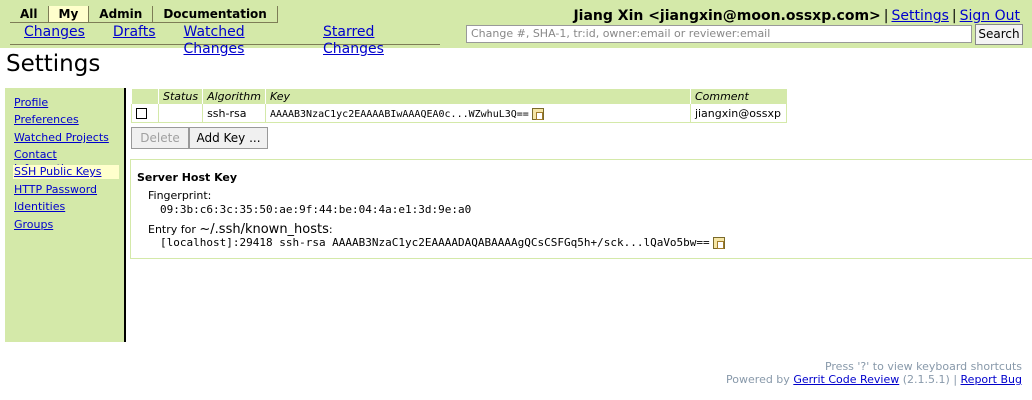 The height and width of the screenshot is (400, 1032). Describe the element at coordinates (46, 120) in the screenshot. I see `sidebar-item-preferences: Preferences` at that location.